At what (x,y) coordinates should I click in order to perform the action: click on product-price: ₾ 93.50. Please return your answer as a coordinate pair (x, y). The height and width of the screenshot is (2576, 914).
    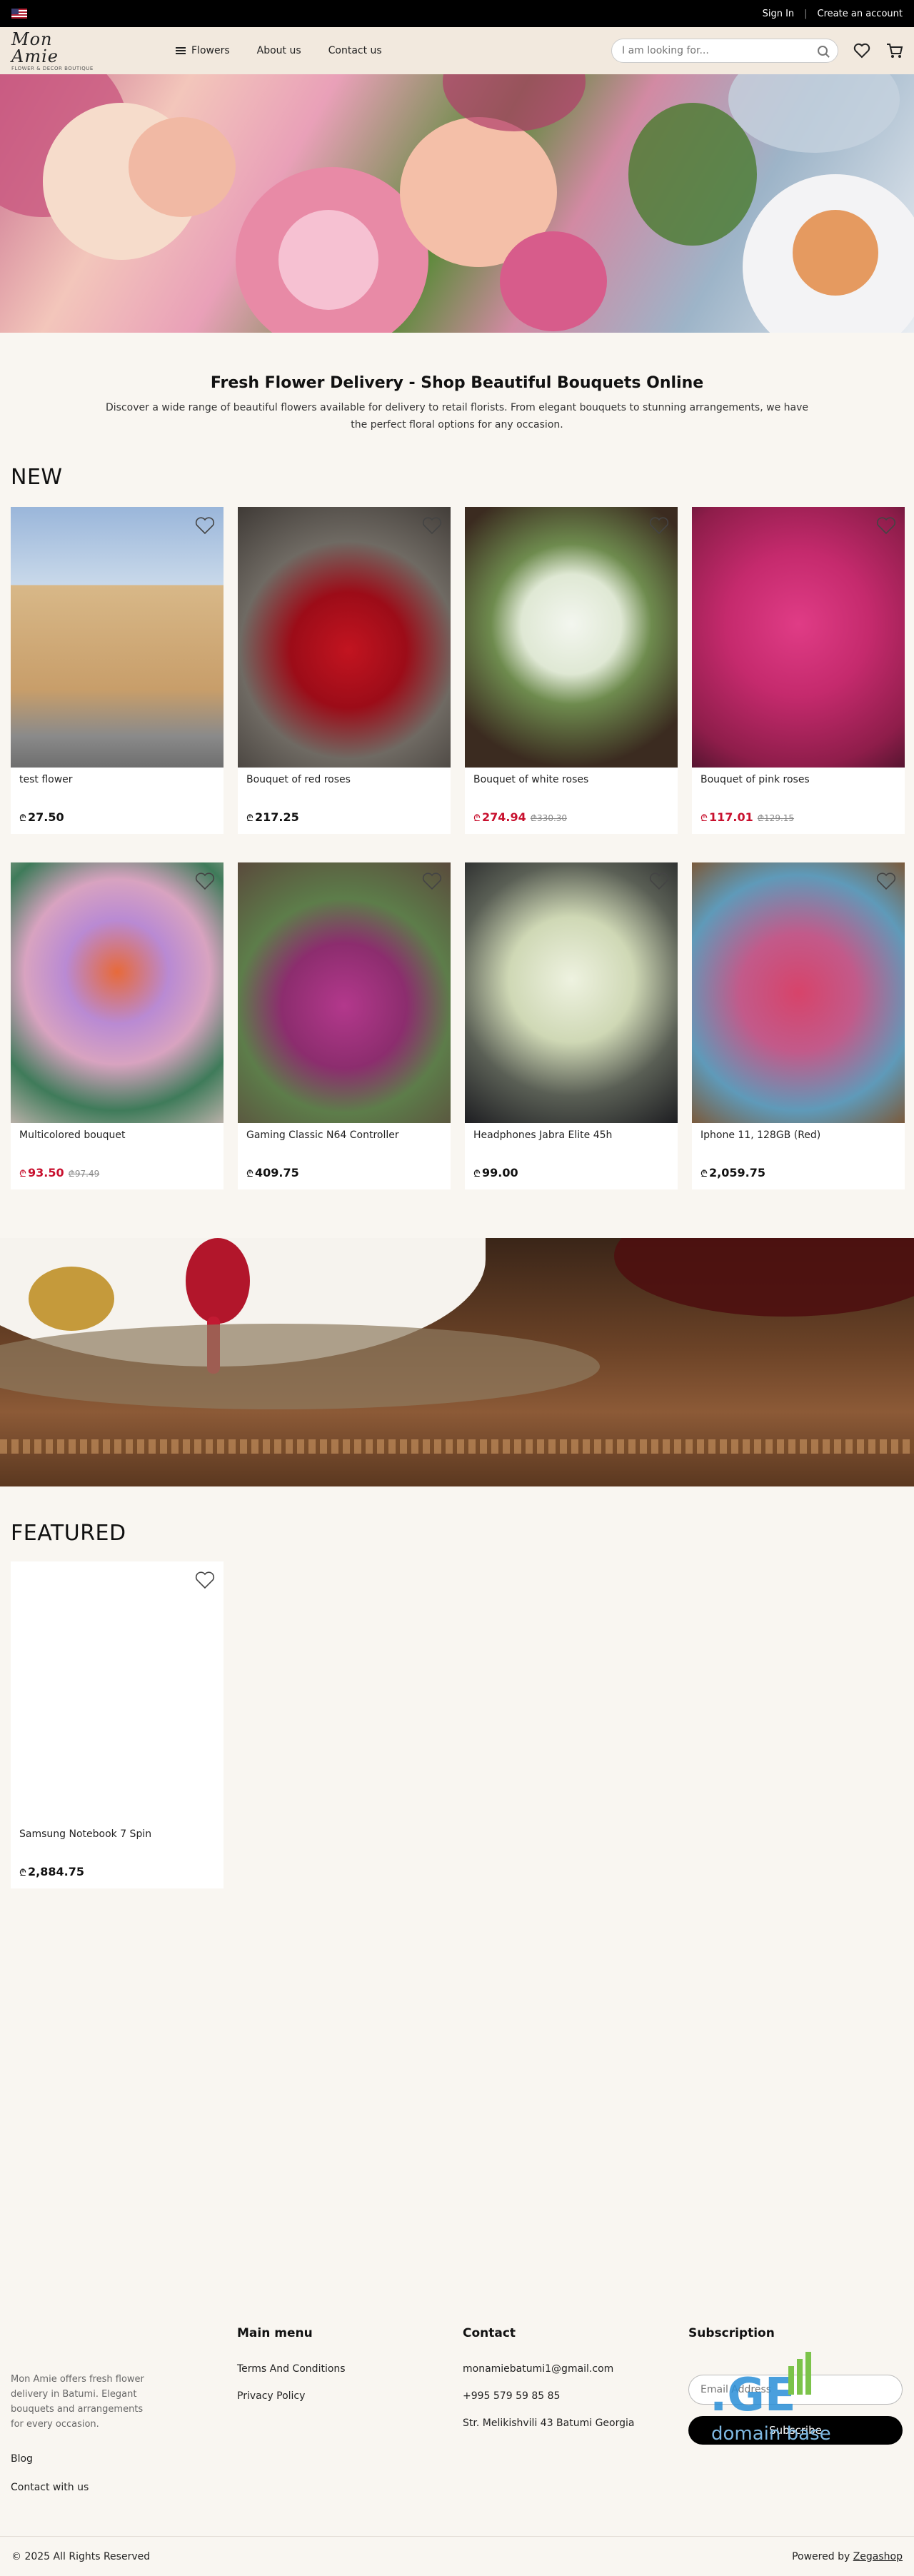
    Looking at the image, I should click on (41, 1172).